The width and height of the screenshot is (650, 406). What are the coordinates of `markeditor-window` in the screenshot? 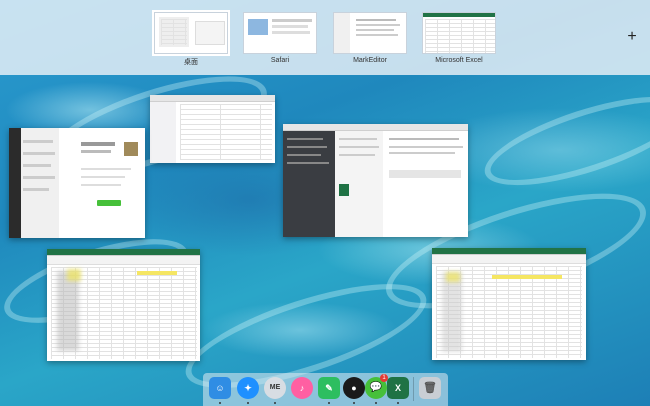 It's located at (375, 180).